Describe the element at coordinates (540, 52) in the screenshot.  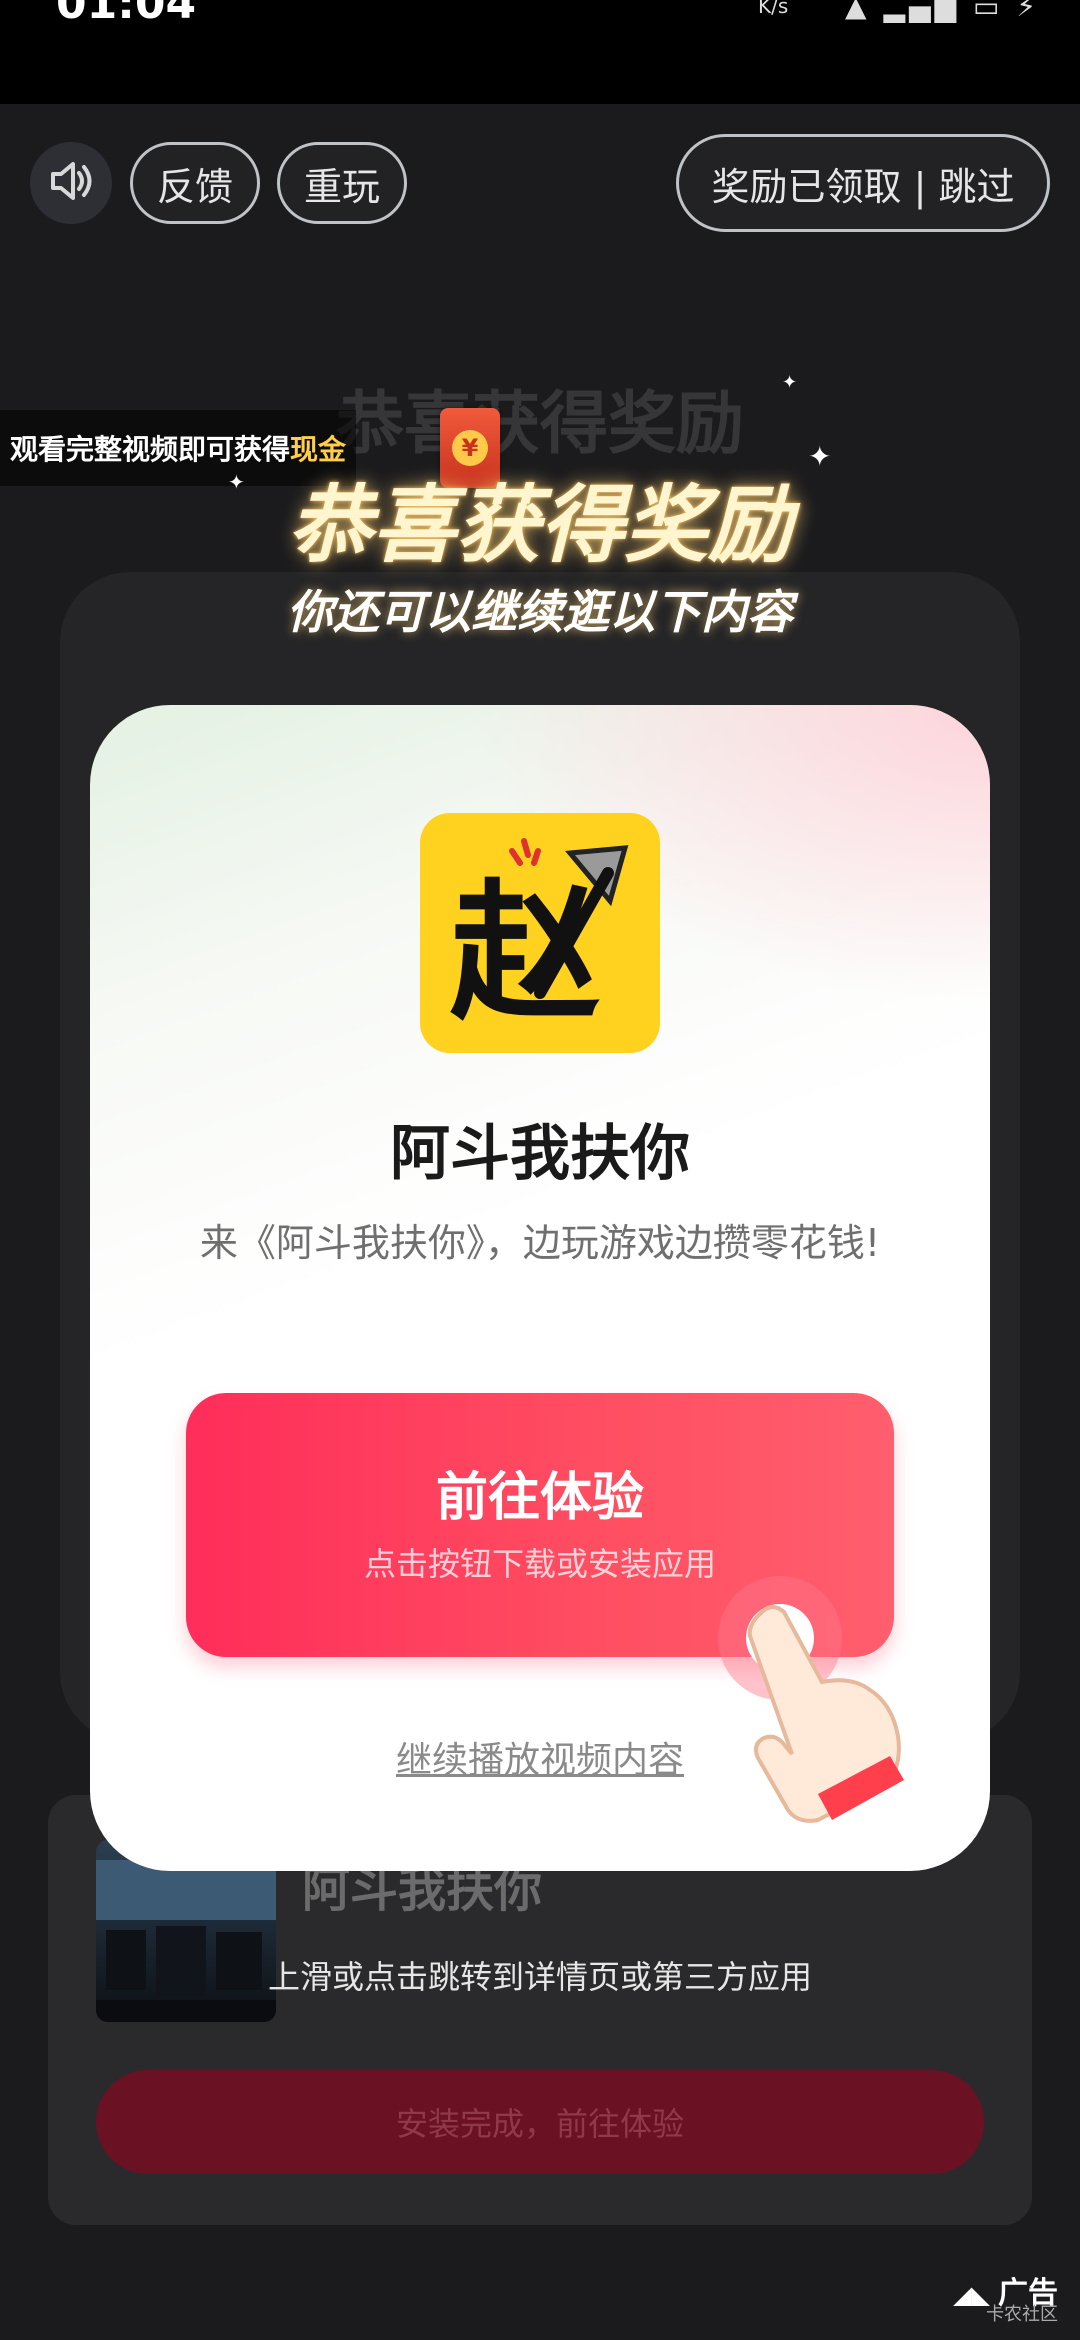
I see `status-bar: 01:04 K/s ▲ ▂▄▆ ▭ ⚡` at that location.